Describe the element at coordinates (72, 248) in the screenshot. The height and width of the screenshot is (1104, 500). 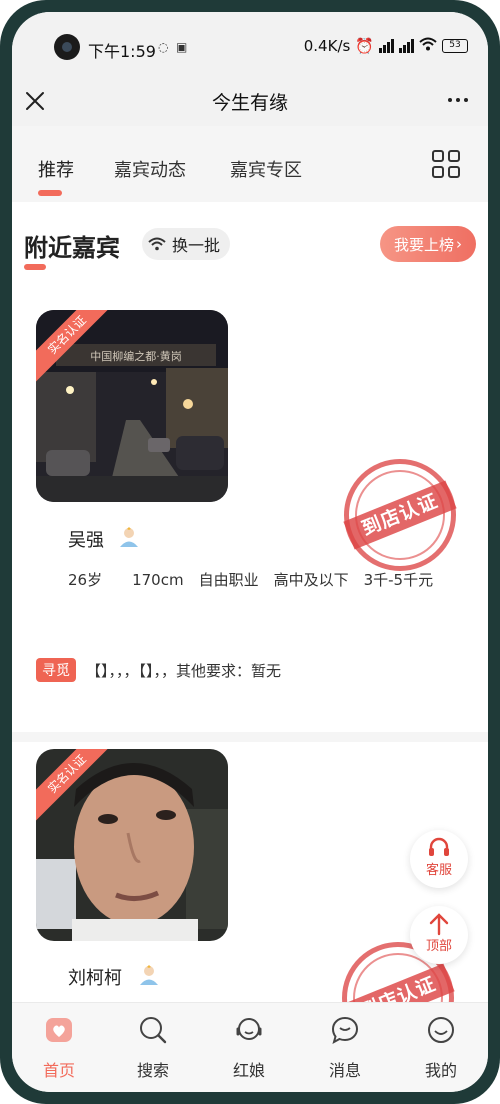
I see `section-title: 附近嘉宾` at that location.